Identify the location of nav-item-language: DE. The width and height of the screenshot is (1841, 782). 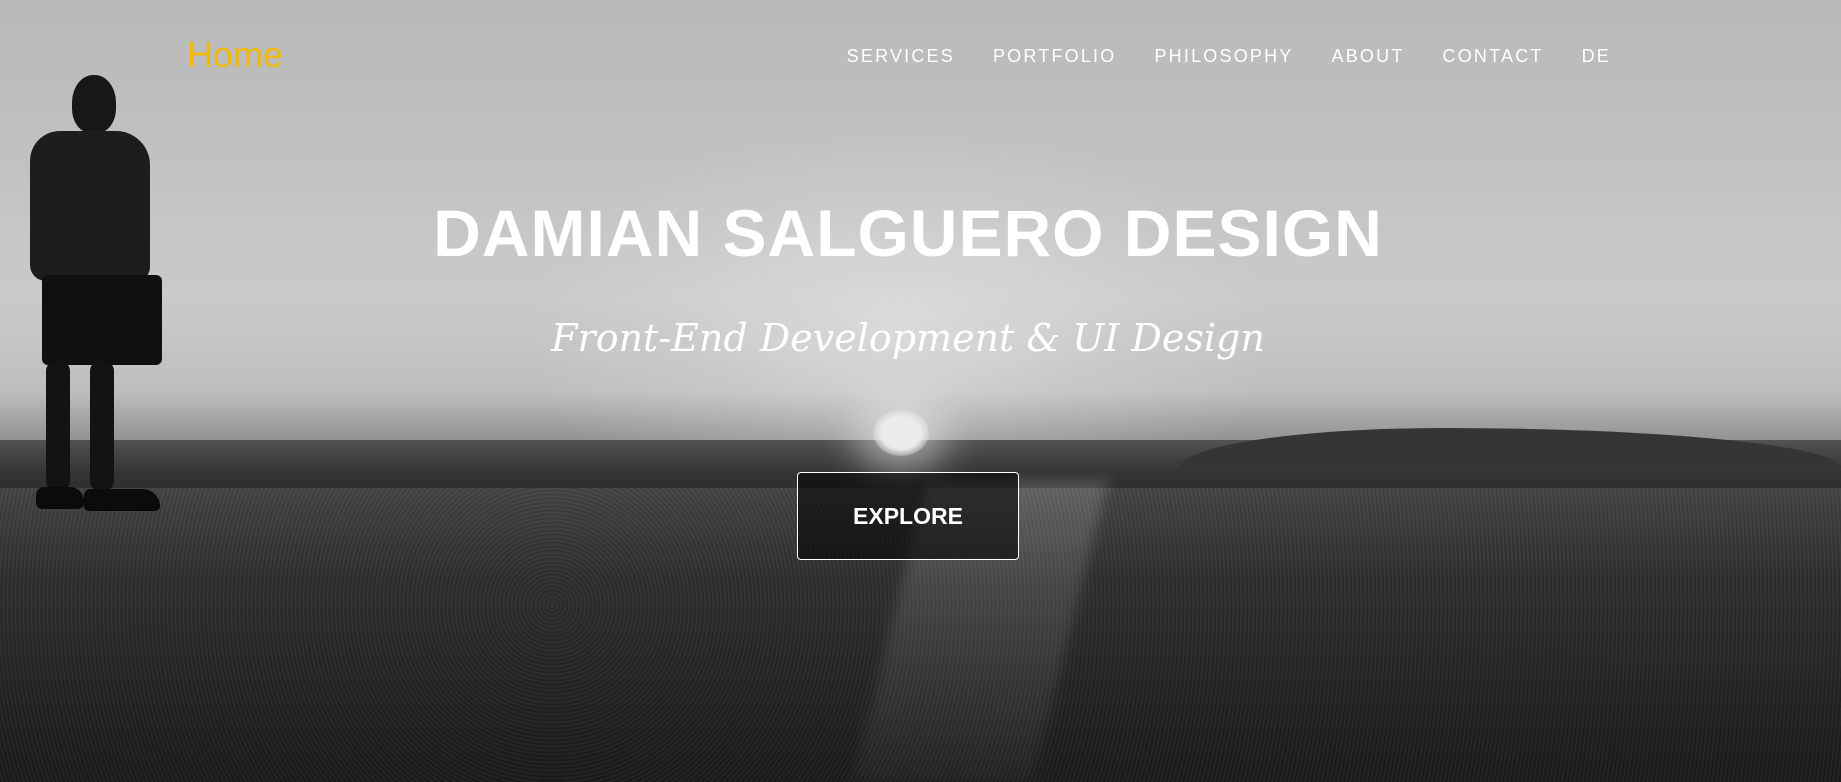
(1596, 56).